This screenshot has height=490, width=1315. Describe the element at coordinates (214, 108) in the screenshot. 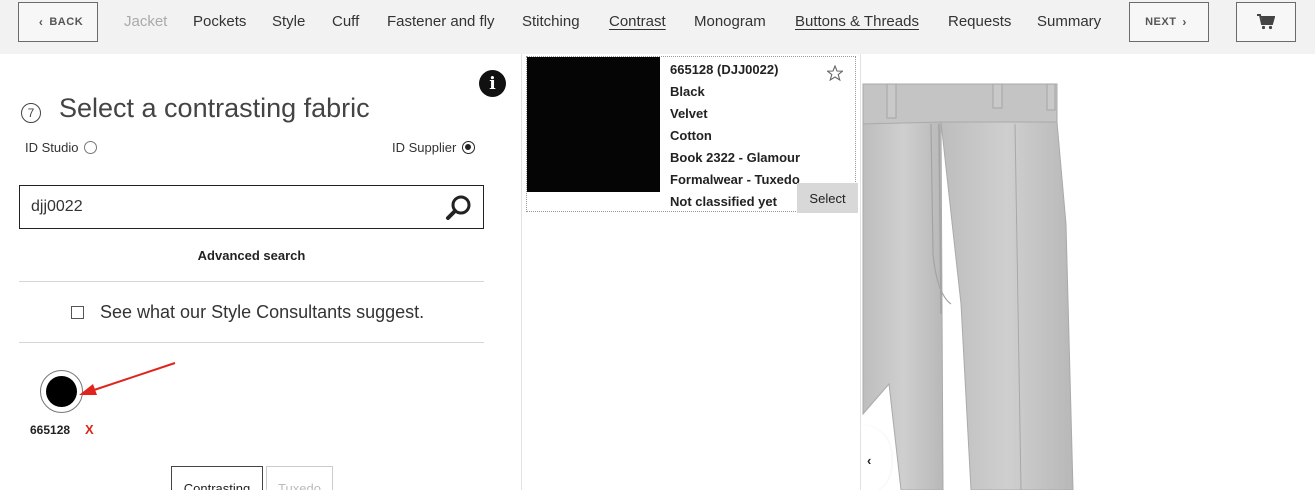

I see `page-title: Select a contrasting fabric` at that location.